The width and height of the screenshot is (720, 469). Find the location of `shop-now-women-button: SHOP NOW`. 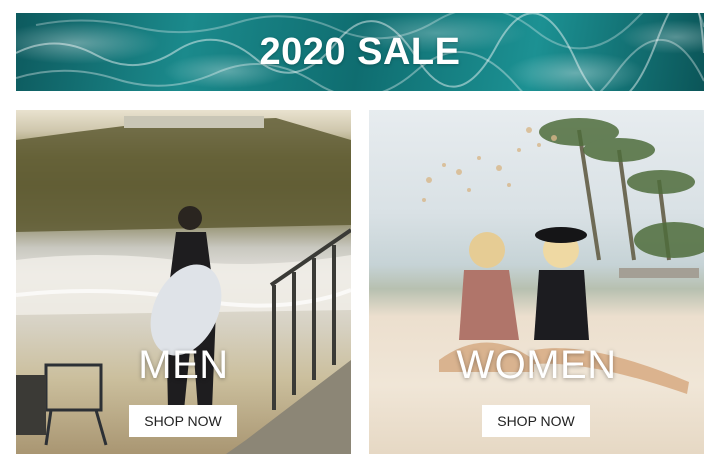

shop-now-women-button: SHOP NOW is located at coordinates (536, 421).